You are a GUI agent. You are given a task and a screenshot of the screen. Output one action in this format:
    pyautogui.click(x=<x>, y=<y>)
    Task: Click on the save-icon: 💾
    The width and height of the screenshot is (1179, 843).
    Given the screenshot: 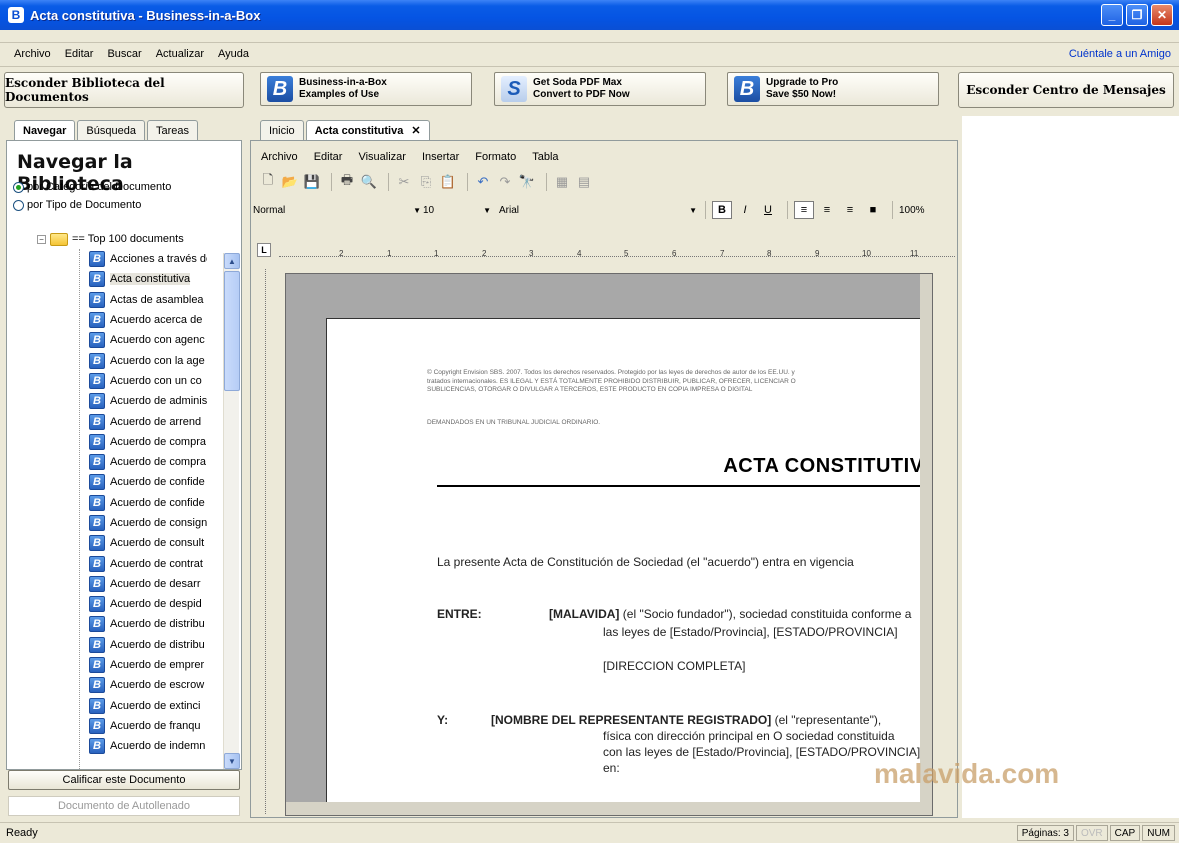 What is the action you would take?
    pyautogui.click(x=312, y=182)
    